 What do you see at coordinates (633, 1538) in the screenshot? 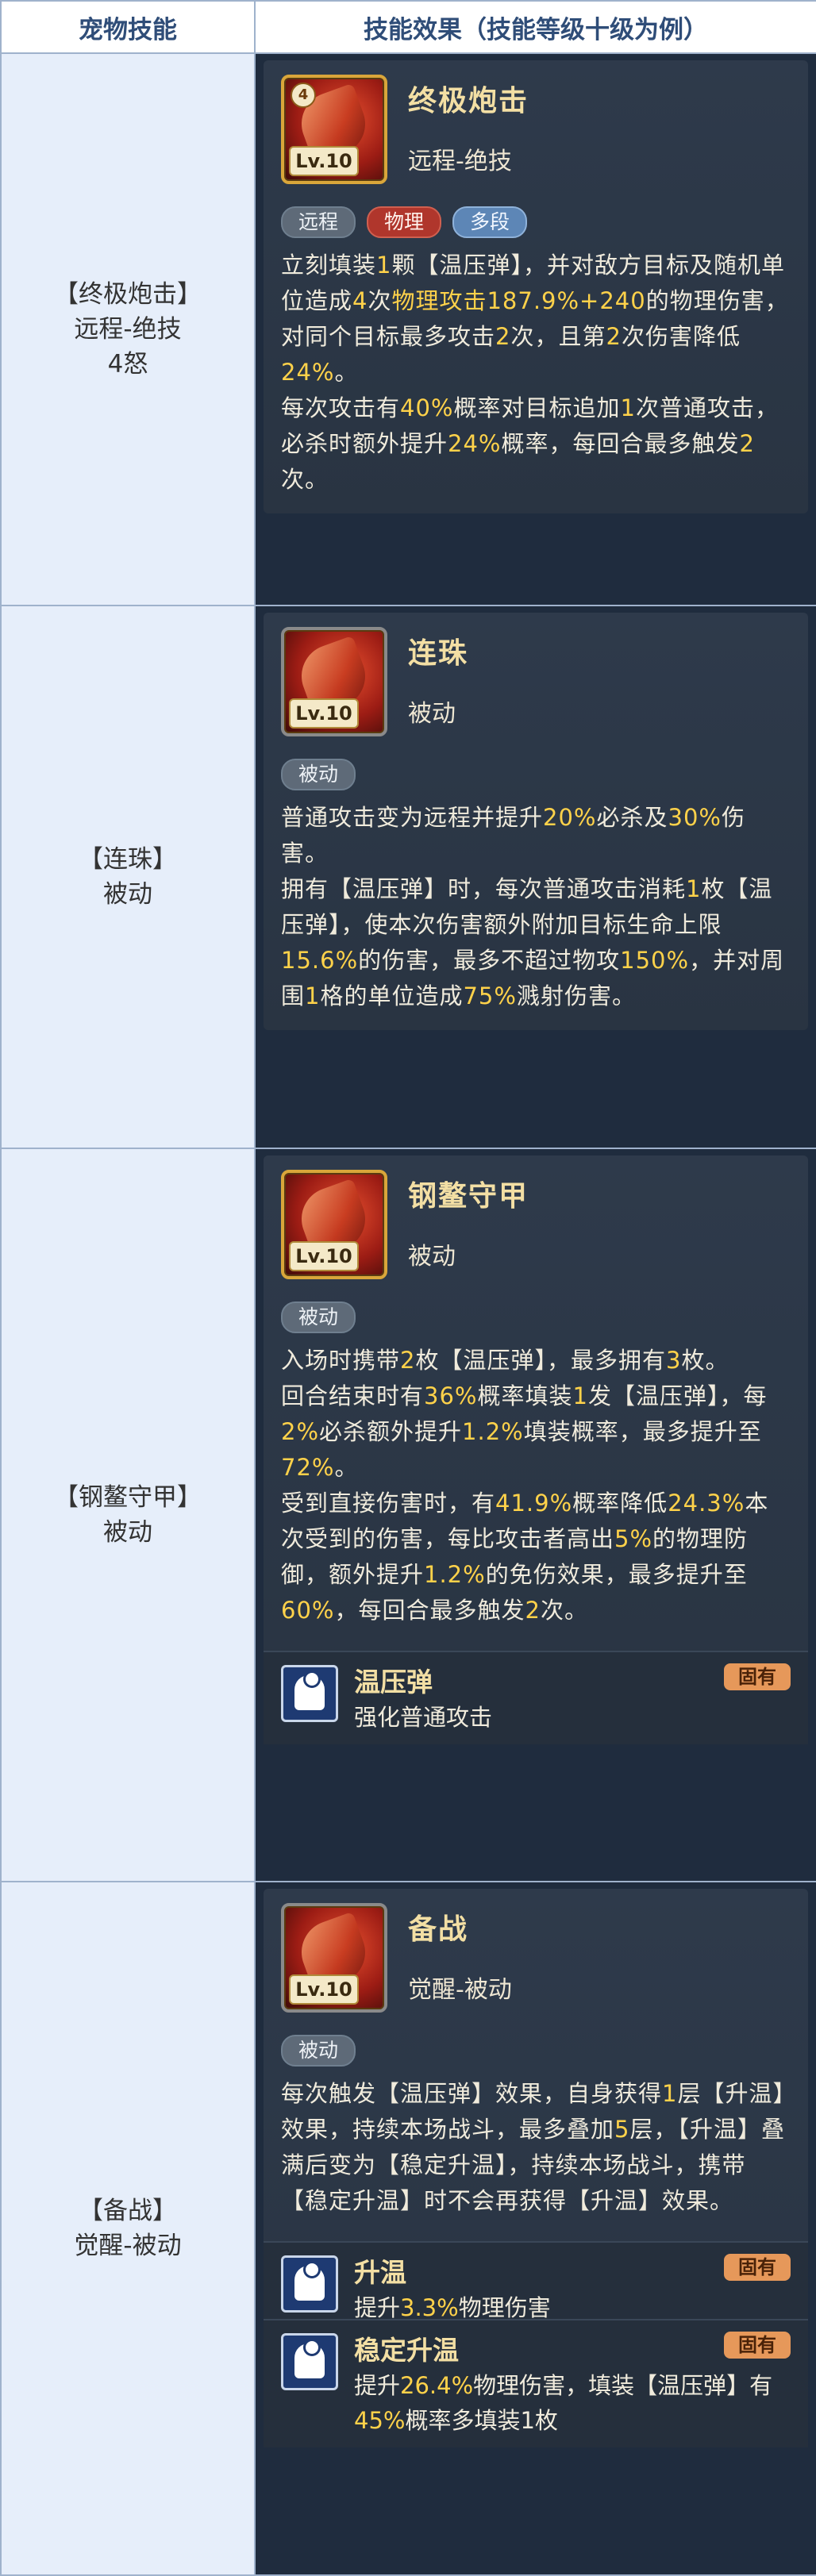
I see `highlight-value: 5%` at bounding box center [633, 1538].